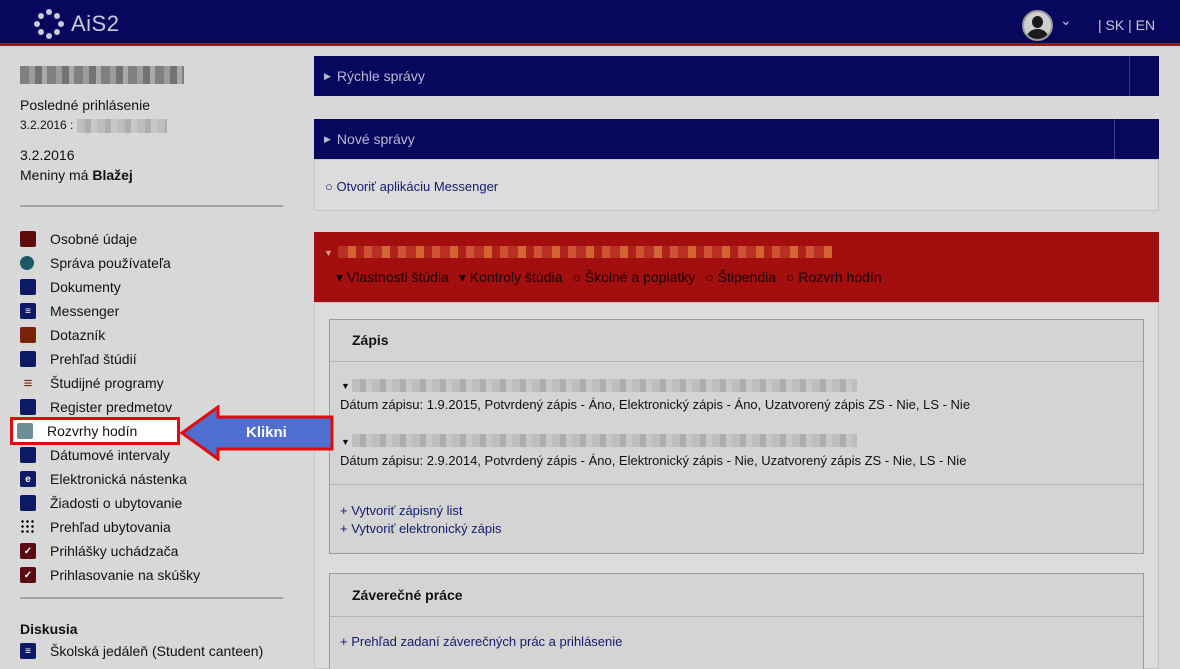 The image size is (1180, 669). I want to click on sidebar-item-study-programs: ≡ Študijné programy, so click(152, 383).